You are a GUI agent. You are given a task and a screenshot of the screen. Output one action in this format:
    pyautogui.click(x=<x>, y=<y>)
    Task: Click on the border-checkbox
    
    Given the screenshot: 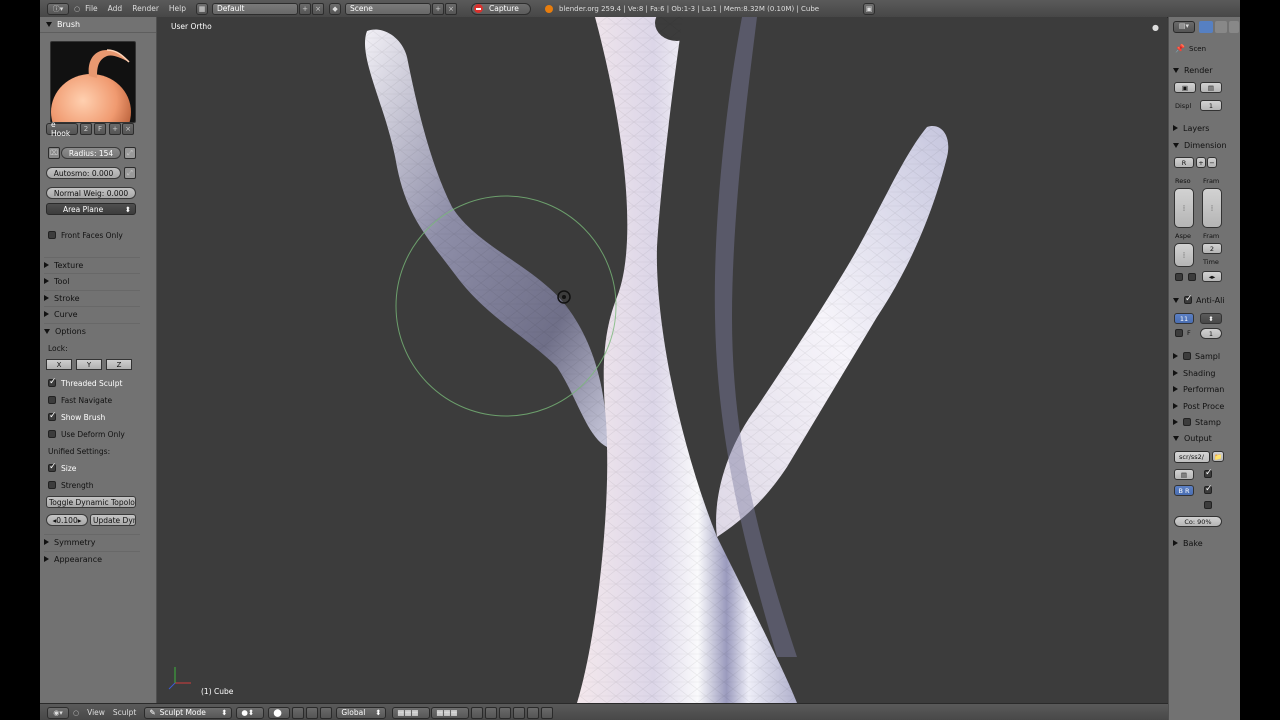 What is the action you would take?
    pyautogui.click(x=1179, y=277)
    